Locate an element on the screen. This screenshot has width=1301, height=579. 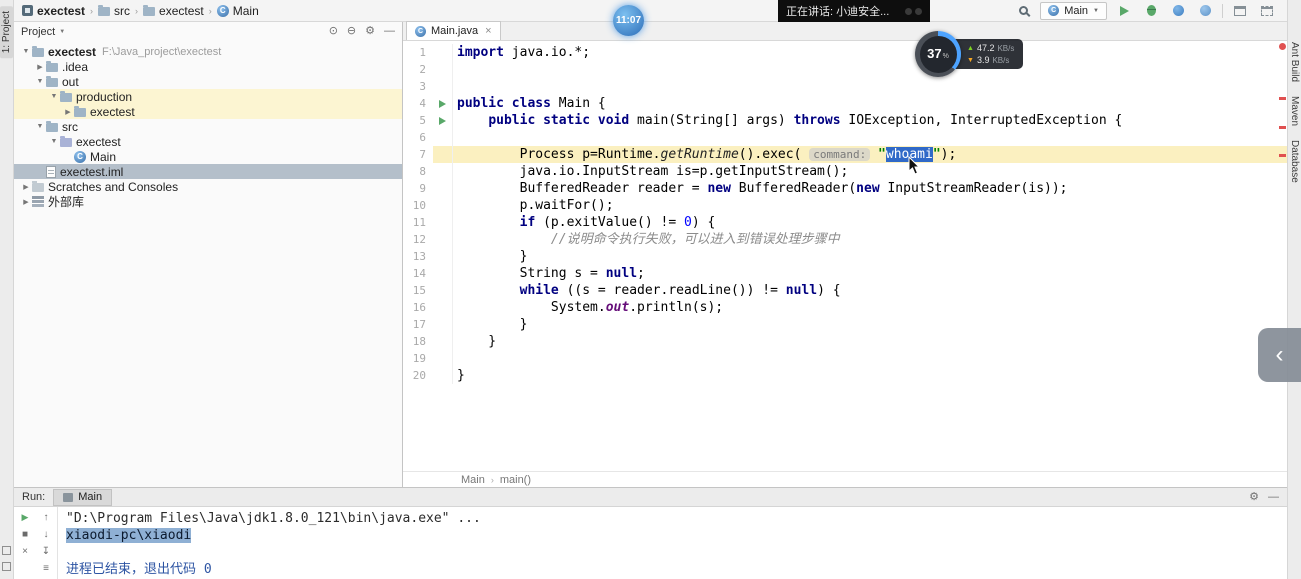
code-text: import java.io.*; is located at coordinates (870, 52).